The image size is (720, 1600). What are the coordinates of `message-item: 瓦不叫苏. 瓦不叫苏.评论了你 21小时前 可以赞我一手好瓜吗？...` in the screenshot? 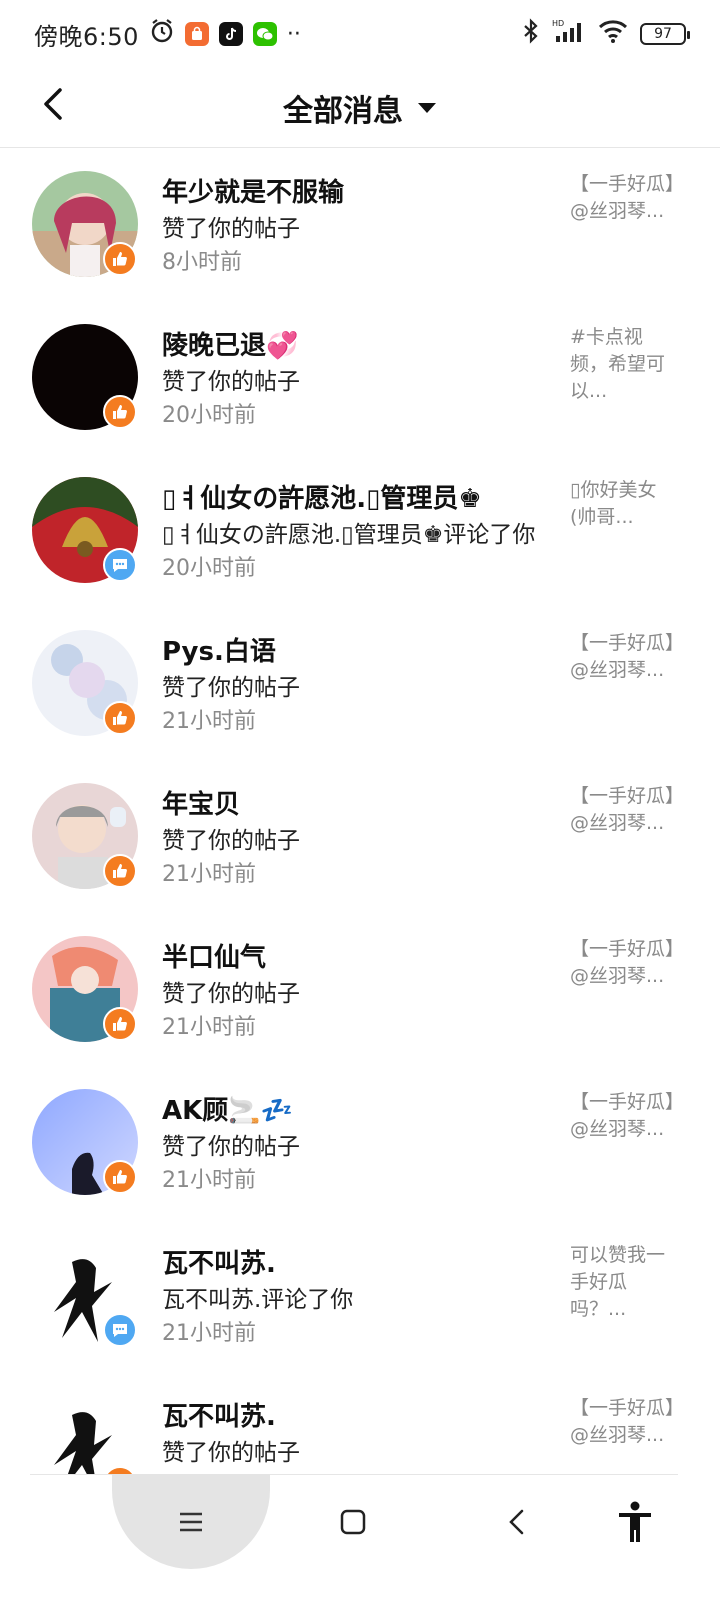 It's located at (360, 1269).